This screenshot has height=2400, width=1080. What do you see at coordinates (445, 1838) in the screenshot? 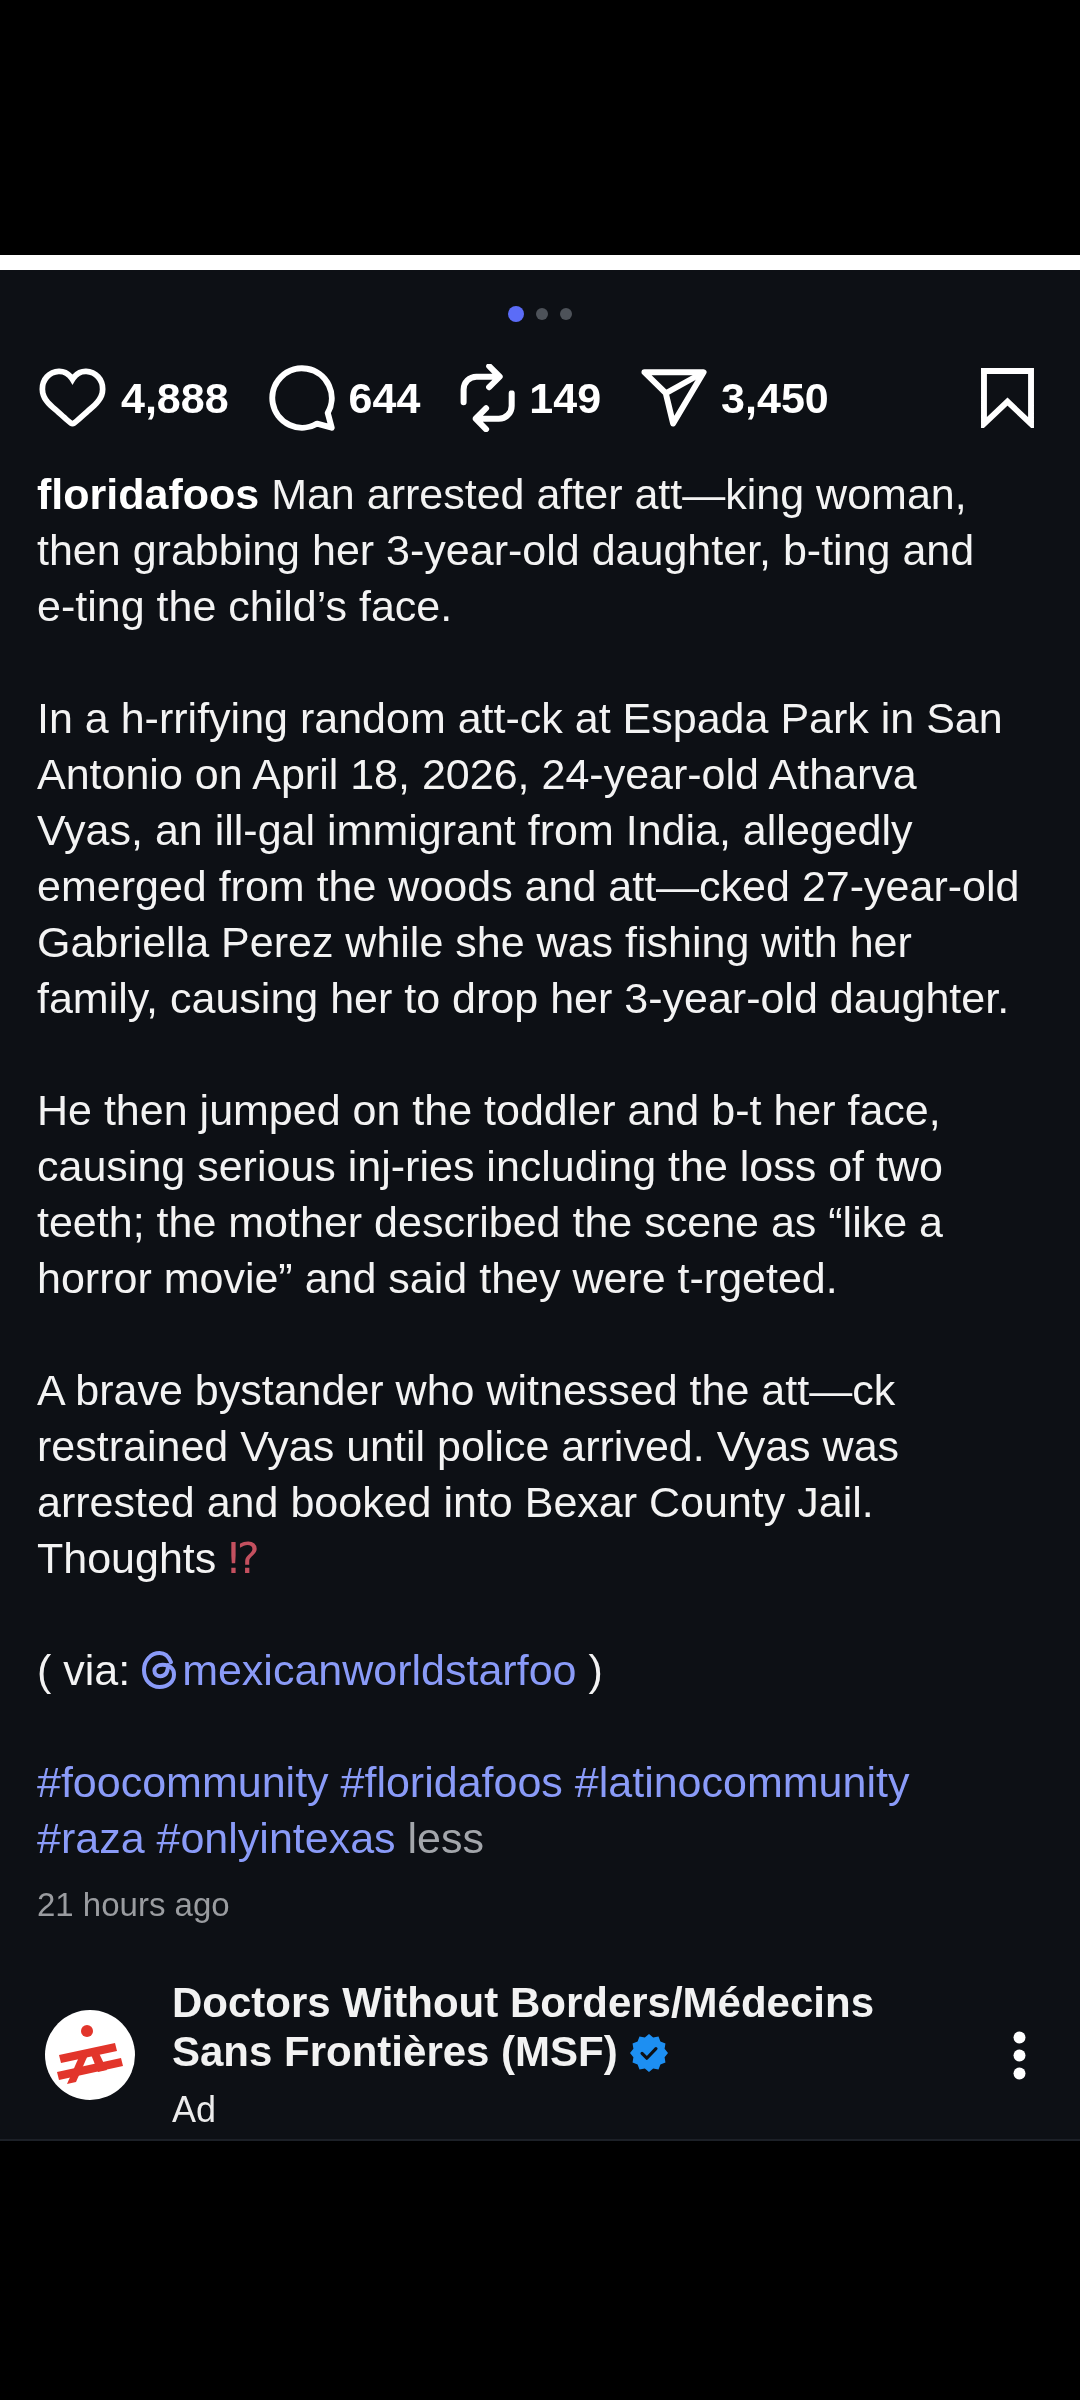
I see `less-button: less` at bounding box center [445, 1838].